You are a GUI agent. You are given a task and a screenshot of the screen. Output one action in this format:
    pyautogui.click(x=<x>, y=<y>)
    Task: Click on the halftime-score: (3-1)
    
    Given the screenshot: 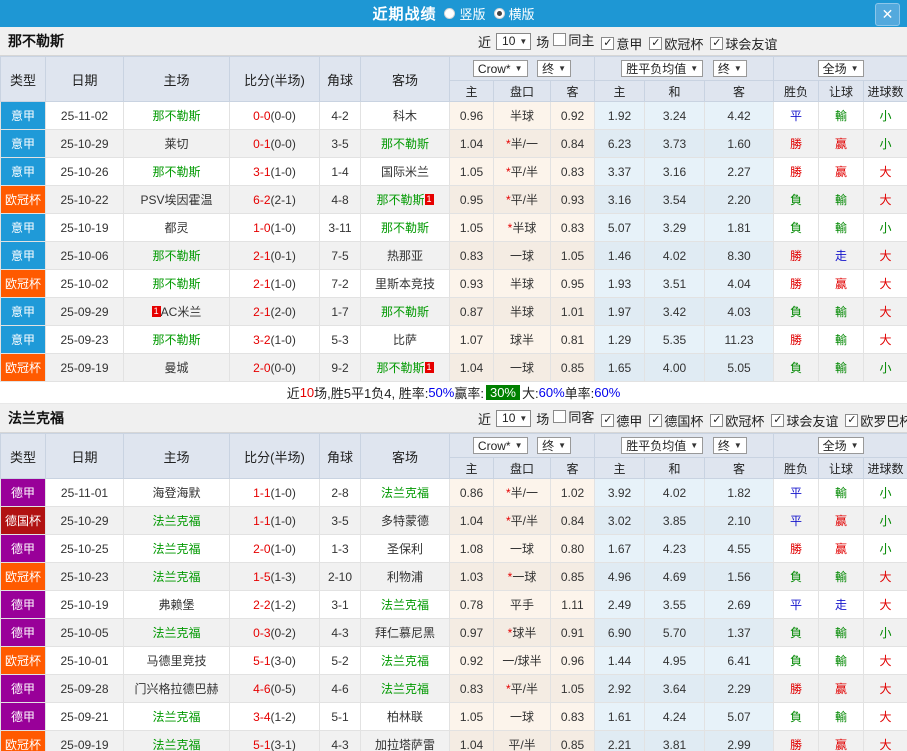 What is the action you would take?
    pyautogui.click(x=283, y=744)
    